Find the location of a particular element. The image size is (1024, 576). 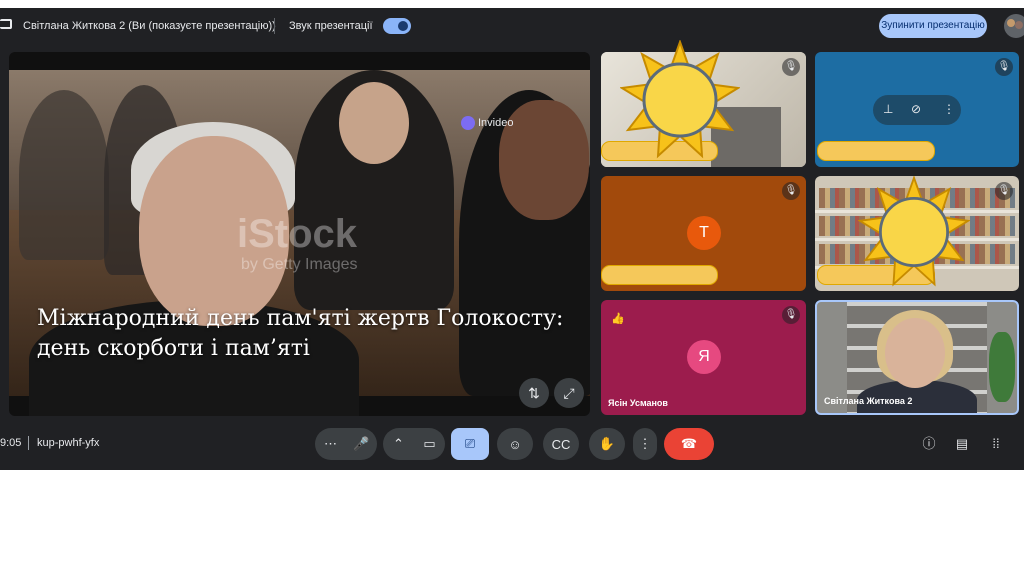

end-call-icon: ☎ is located at coordinates (689, 443).